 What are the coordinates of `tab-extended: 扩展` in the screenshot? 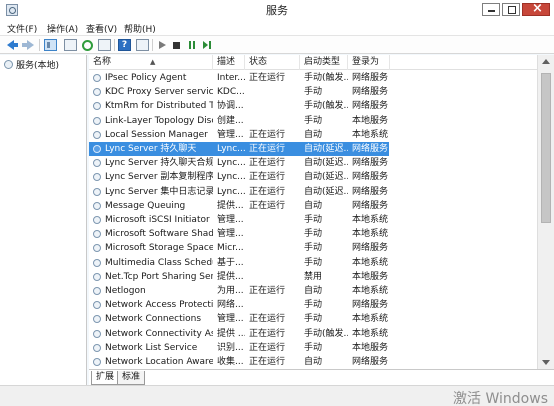 It's located at (105, 378).